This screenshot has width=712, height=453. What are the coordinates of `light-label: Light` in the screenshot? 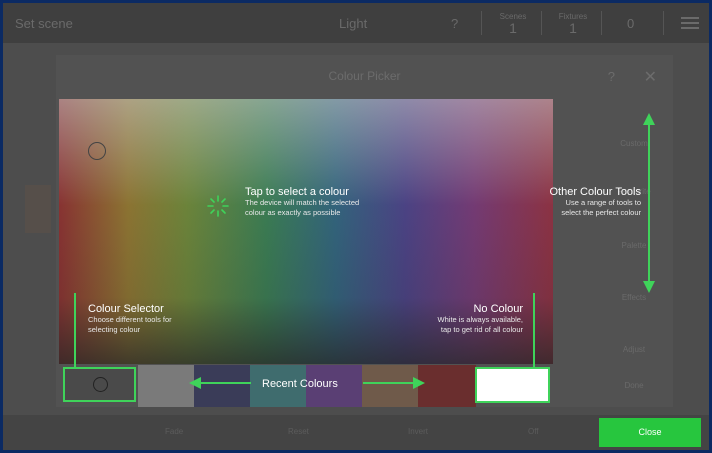 It's located at (353, 23).